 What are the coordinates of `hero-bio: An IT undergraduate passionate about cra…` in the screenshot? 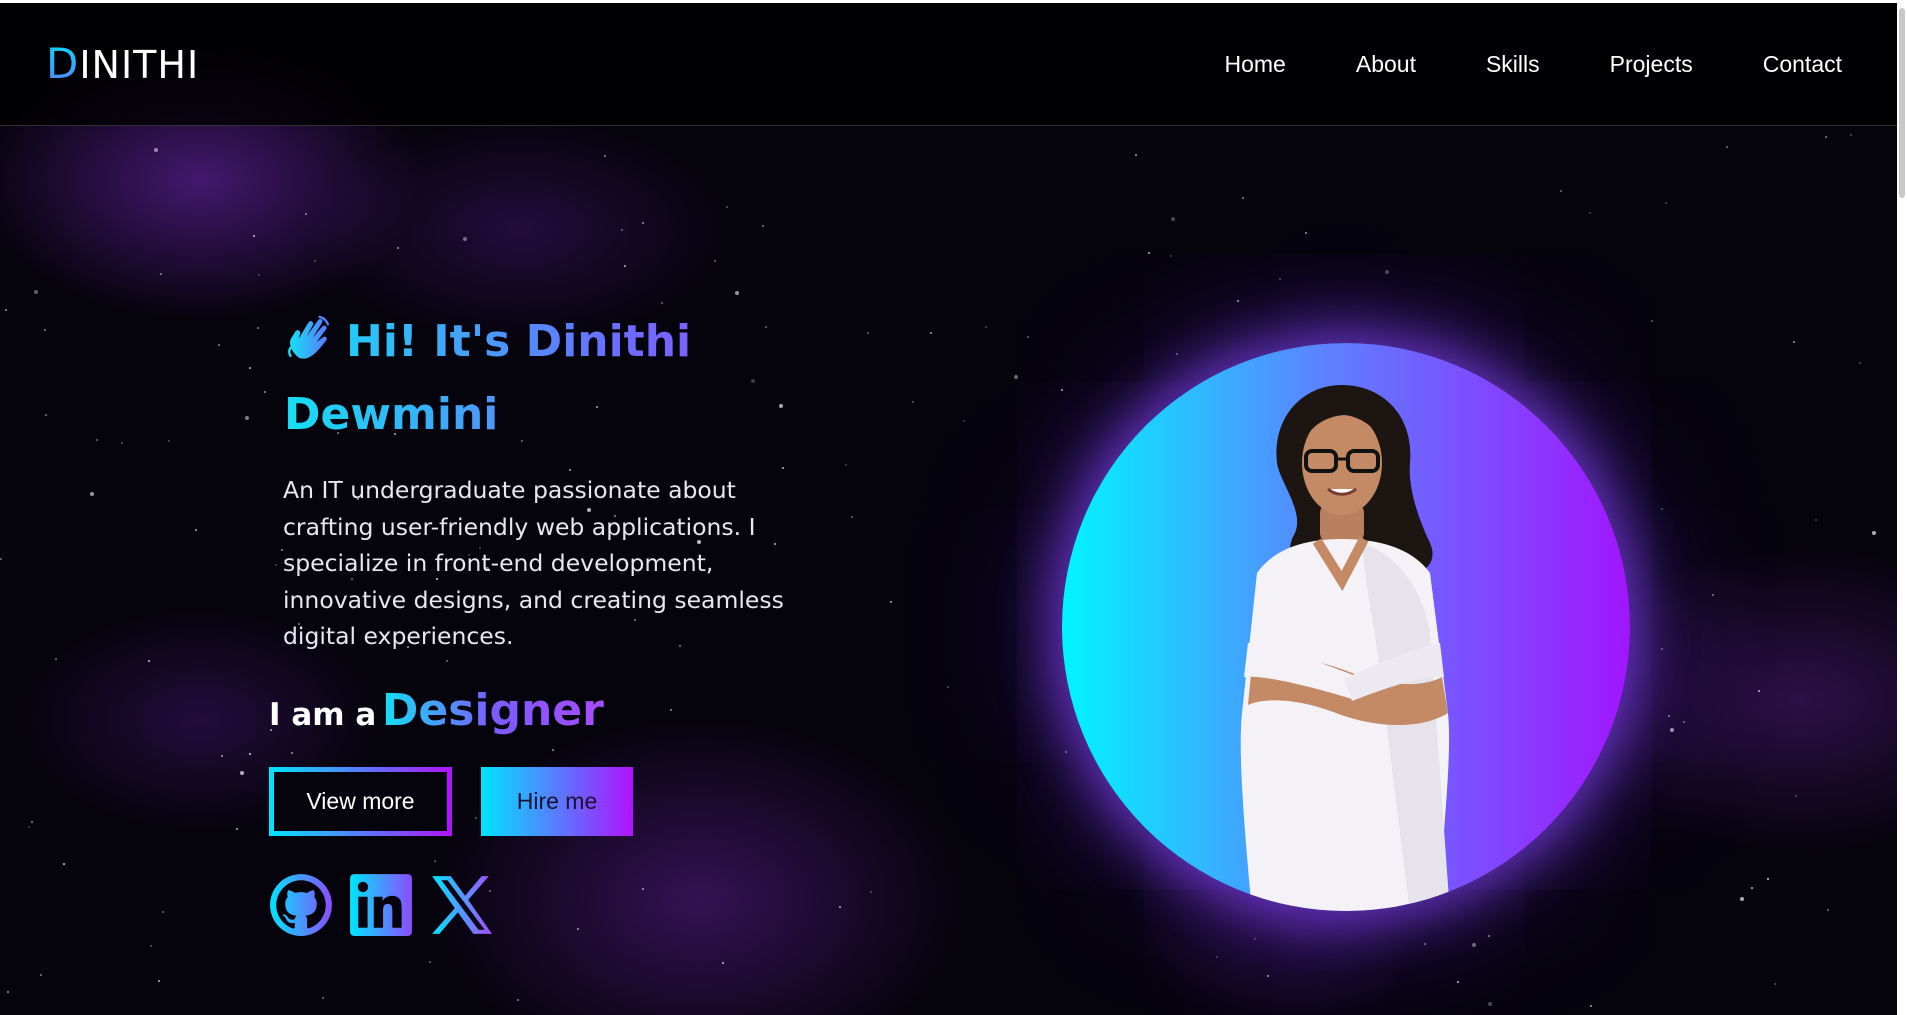 It's located at (533, 563).